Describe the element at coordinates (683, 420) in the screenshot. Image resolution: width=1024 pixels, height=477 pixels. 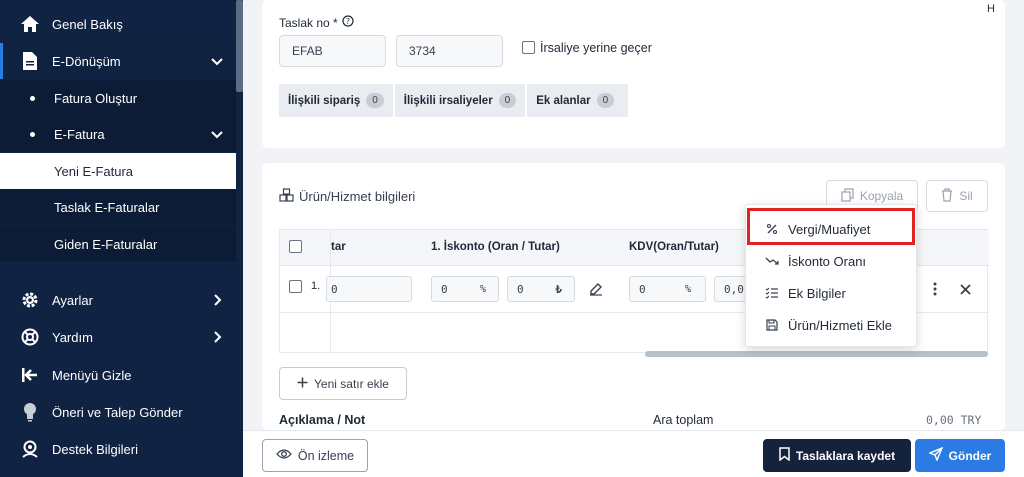
I see `subtotal-label: Ara toplam` at that location.